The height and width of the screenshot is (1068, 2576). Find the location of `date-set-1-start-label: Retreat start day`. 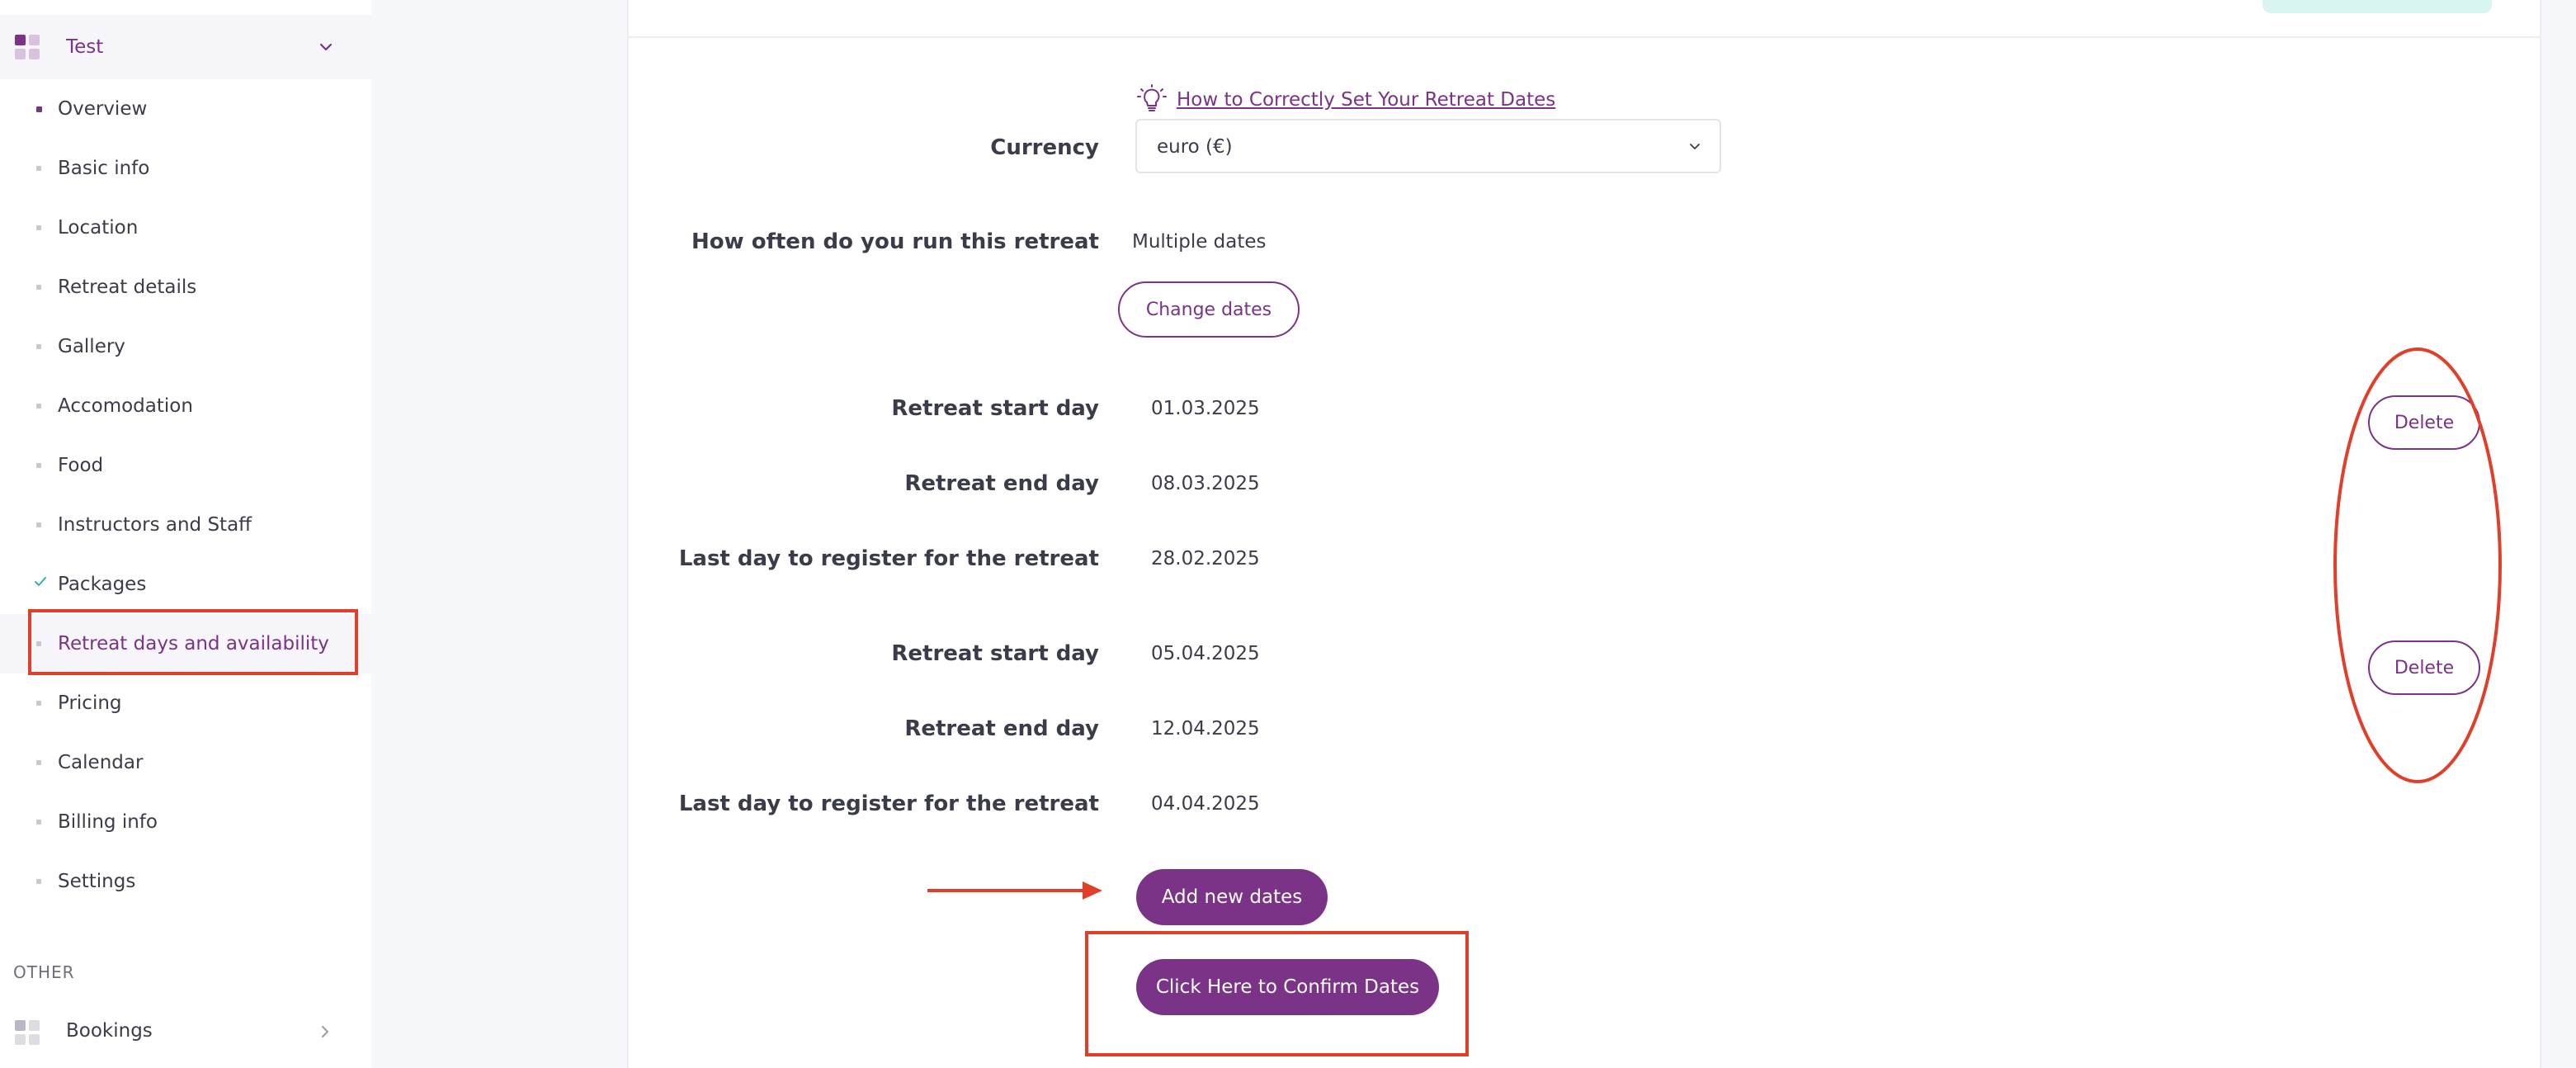

date-set-1-start-label: Retreat start day is located at coordinates (995, 408).